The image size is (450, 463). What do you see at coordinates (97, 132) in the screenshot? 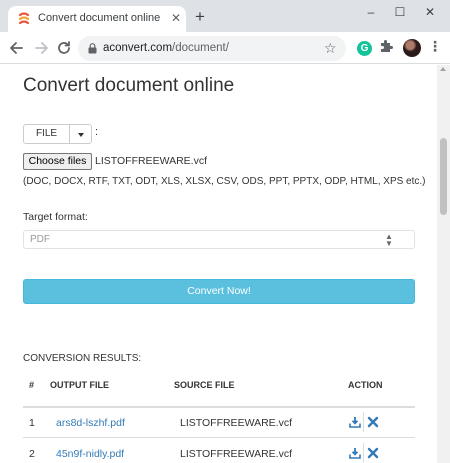
I see `file-source-colon: :` at bounding box center [97, 132].